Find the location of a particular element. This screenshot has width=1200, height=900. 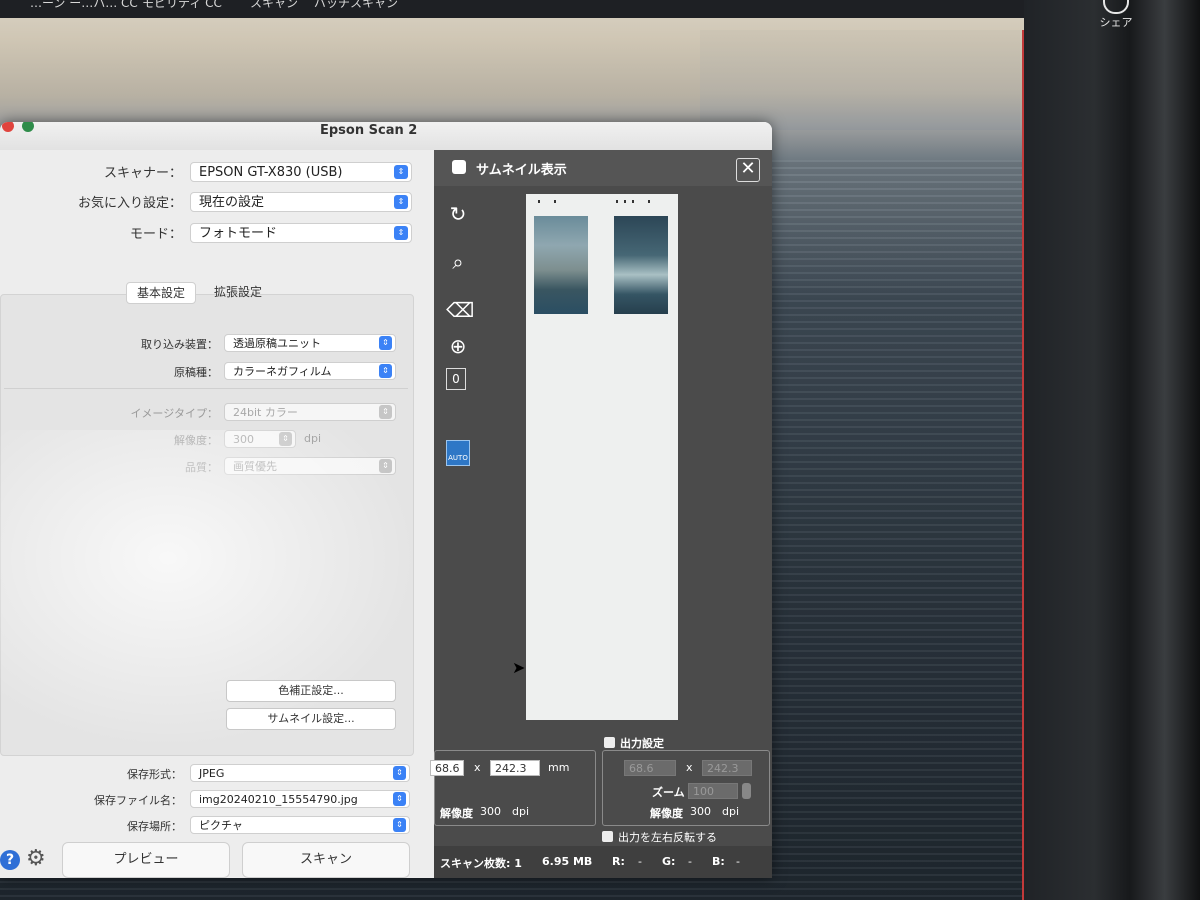

source-label: 取り込み装置： is located at coordinates (179, 344).